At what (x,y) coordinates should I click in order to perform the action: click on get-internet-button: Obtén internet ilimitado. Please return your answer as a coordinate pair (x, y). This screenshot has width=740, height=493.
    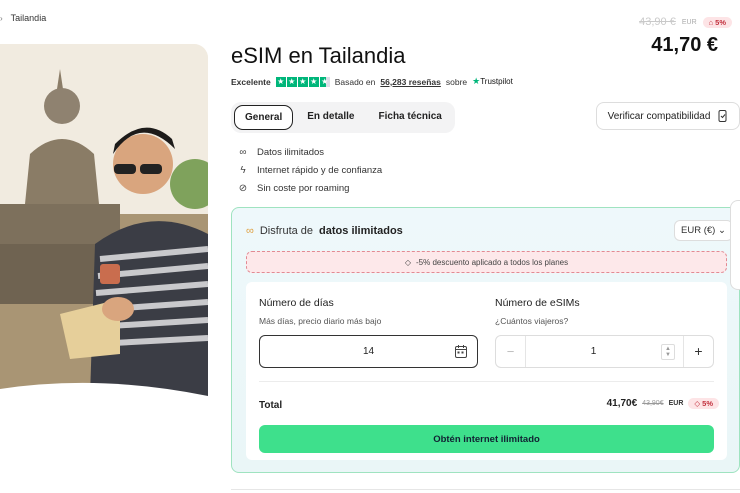
    Looking at the image, I should click on (486, 439).